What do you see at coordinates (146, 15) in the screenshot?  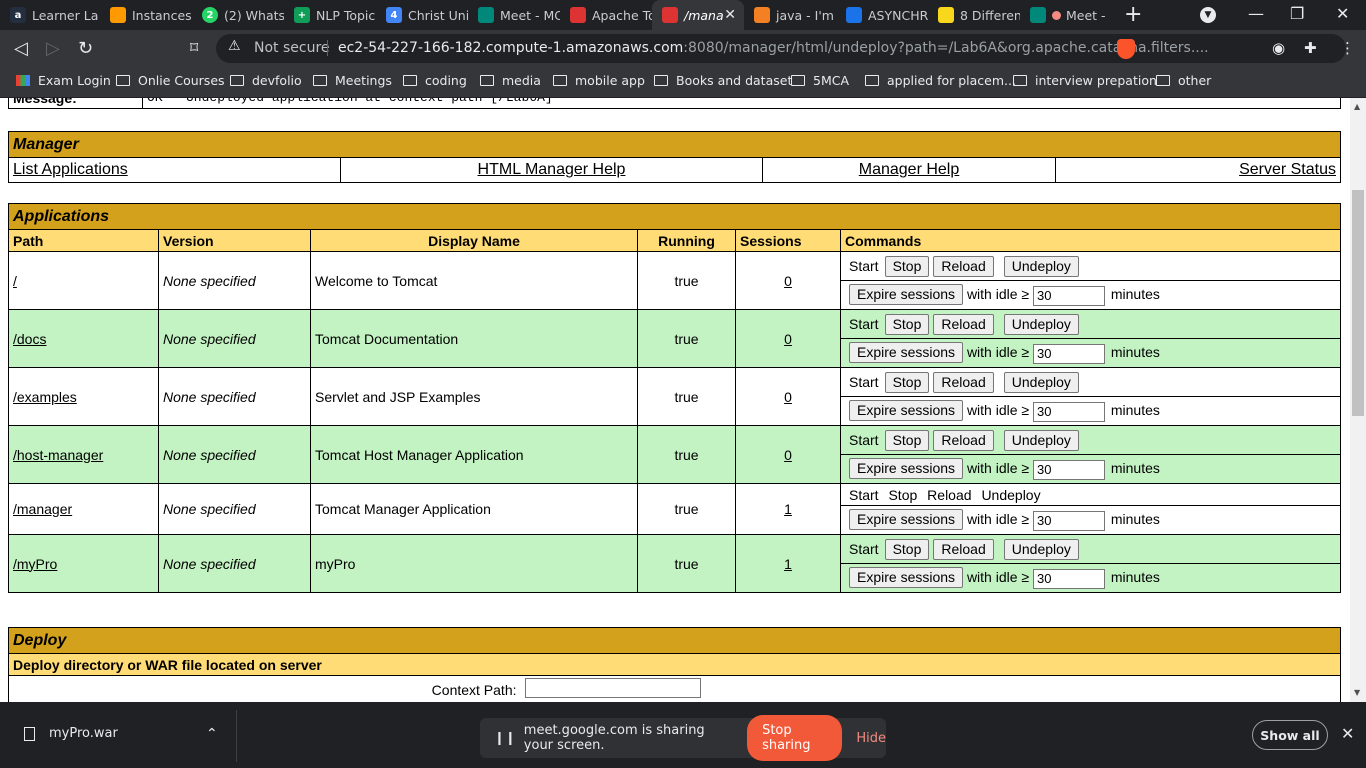 I see `tab-instances: Instances |` at bounding box center [146, 15].